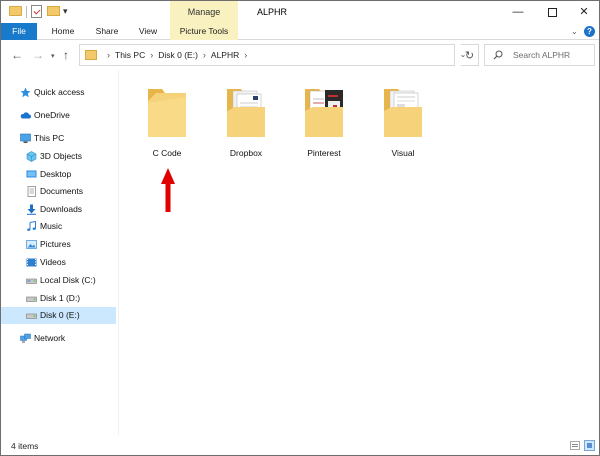 This screenshot has width=600, height=456. What do you see at coordinates (63, 31) in the screenshot?
I see `tab-home: Home` at bounding box center [63, 31].